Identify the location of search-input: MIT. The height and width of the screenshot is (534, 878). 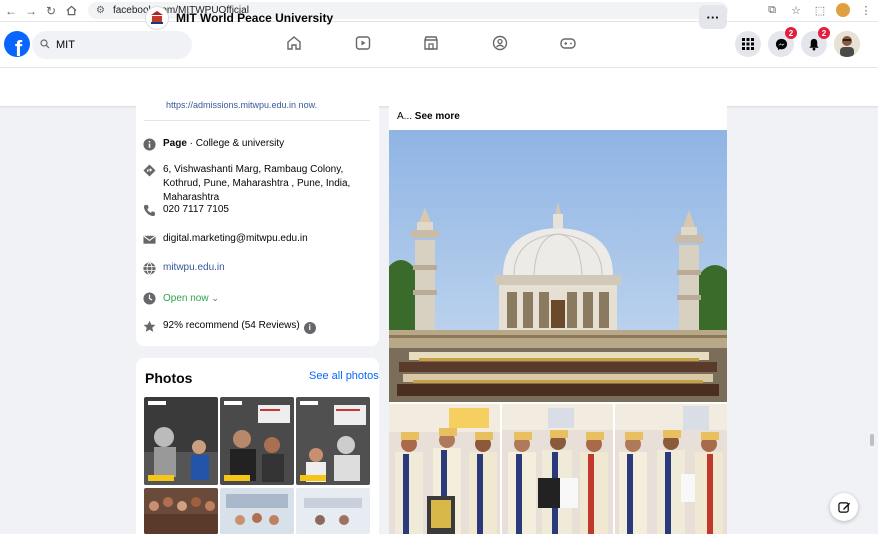
(112, 45).